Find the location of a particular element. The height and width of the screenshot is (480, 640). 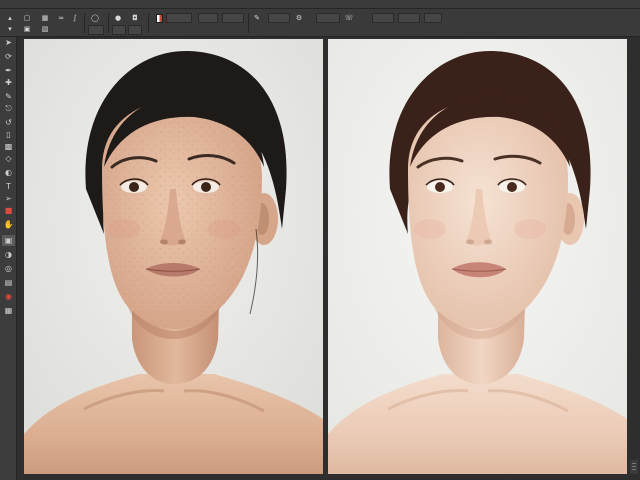

anti-alias-icon: ∫ is located at coordinates (75, 18).